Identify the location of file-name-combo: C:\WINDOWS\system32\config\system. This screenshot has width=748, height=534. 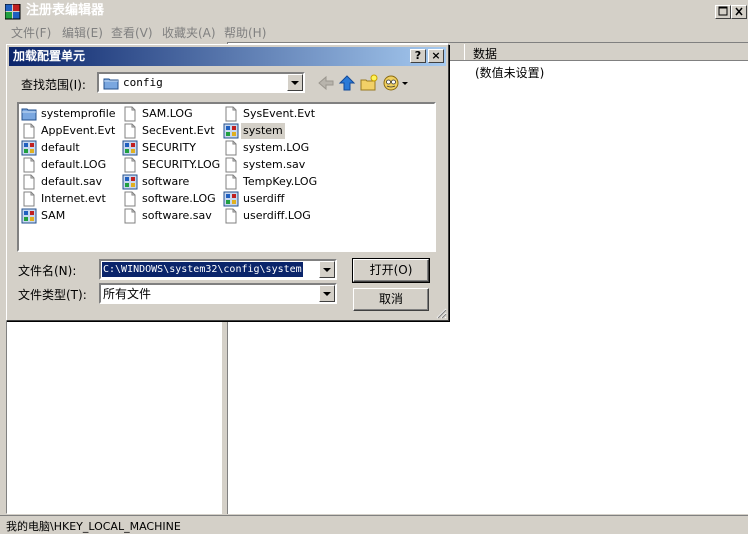
(218, 269).